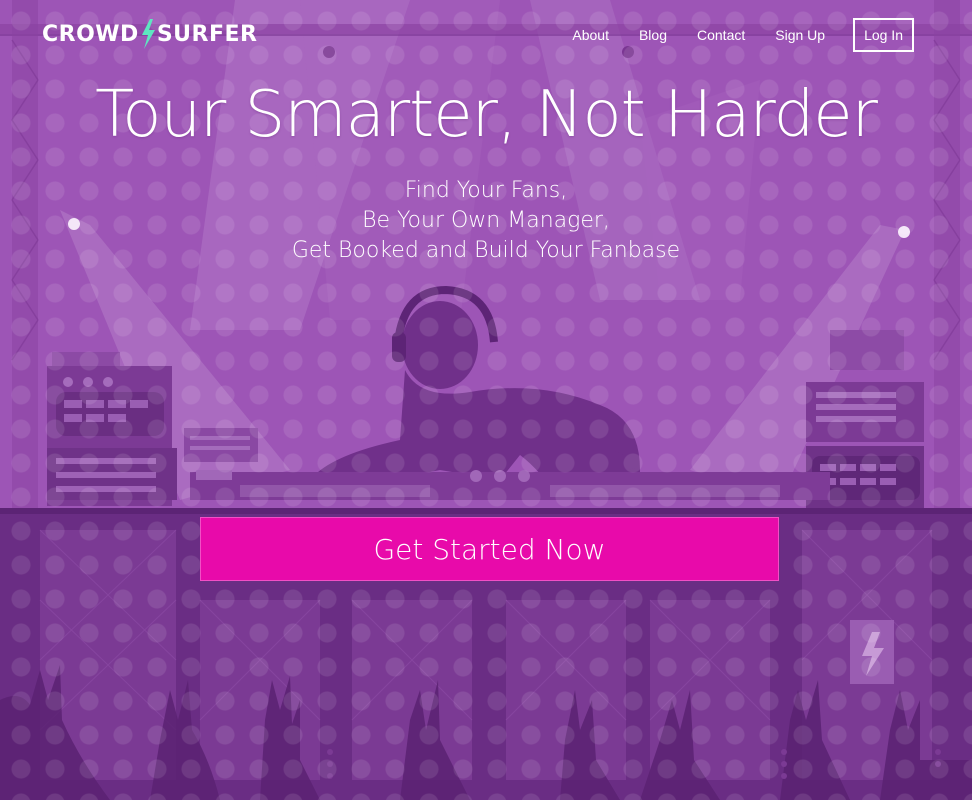  What do you see at coordinates (800, 35) in the screenshot?
I see `nav-link-signup: Sign Up` at bounding box center [800, 35].